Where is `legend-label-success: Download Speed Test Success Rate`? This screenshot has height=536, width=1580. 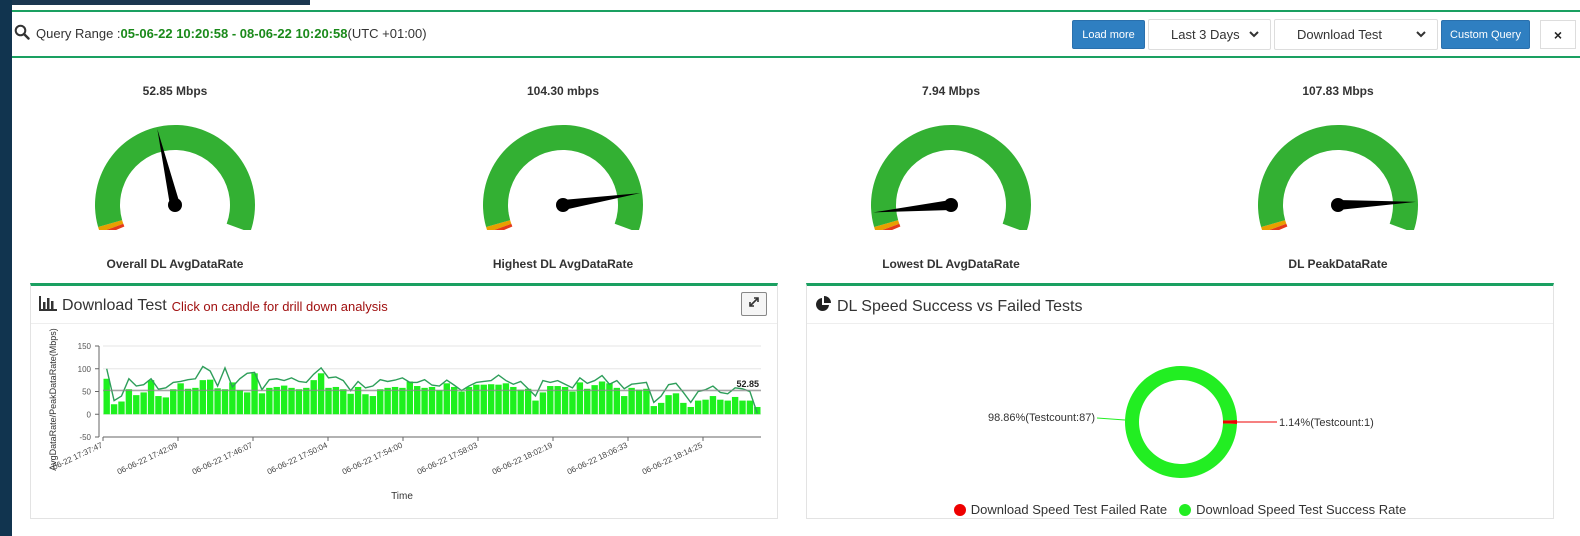 legend-label-success: Download Speed Test Success Rate is located at coordinates (1301, 509).